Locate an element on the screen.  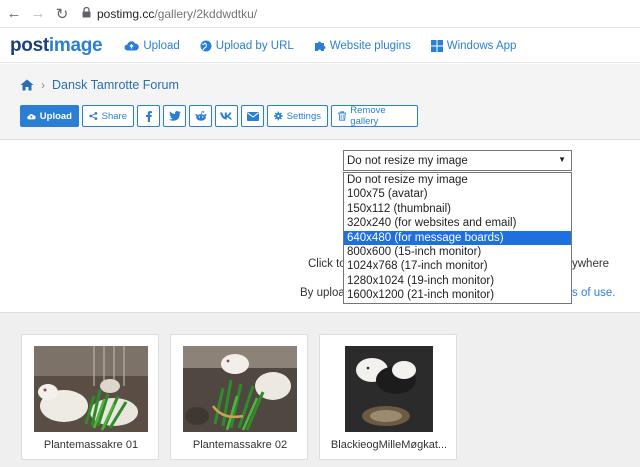
facebook-icon is located at coordinates (148, 116).